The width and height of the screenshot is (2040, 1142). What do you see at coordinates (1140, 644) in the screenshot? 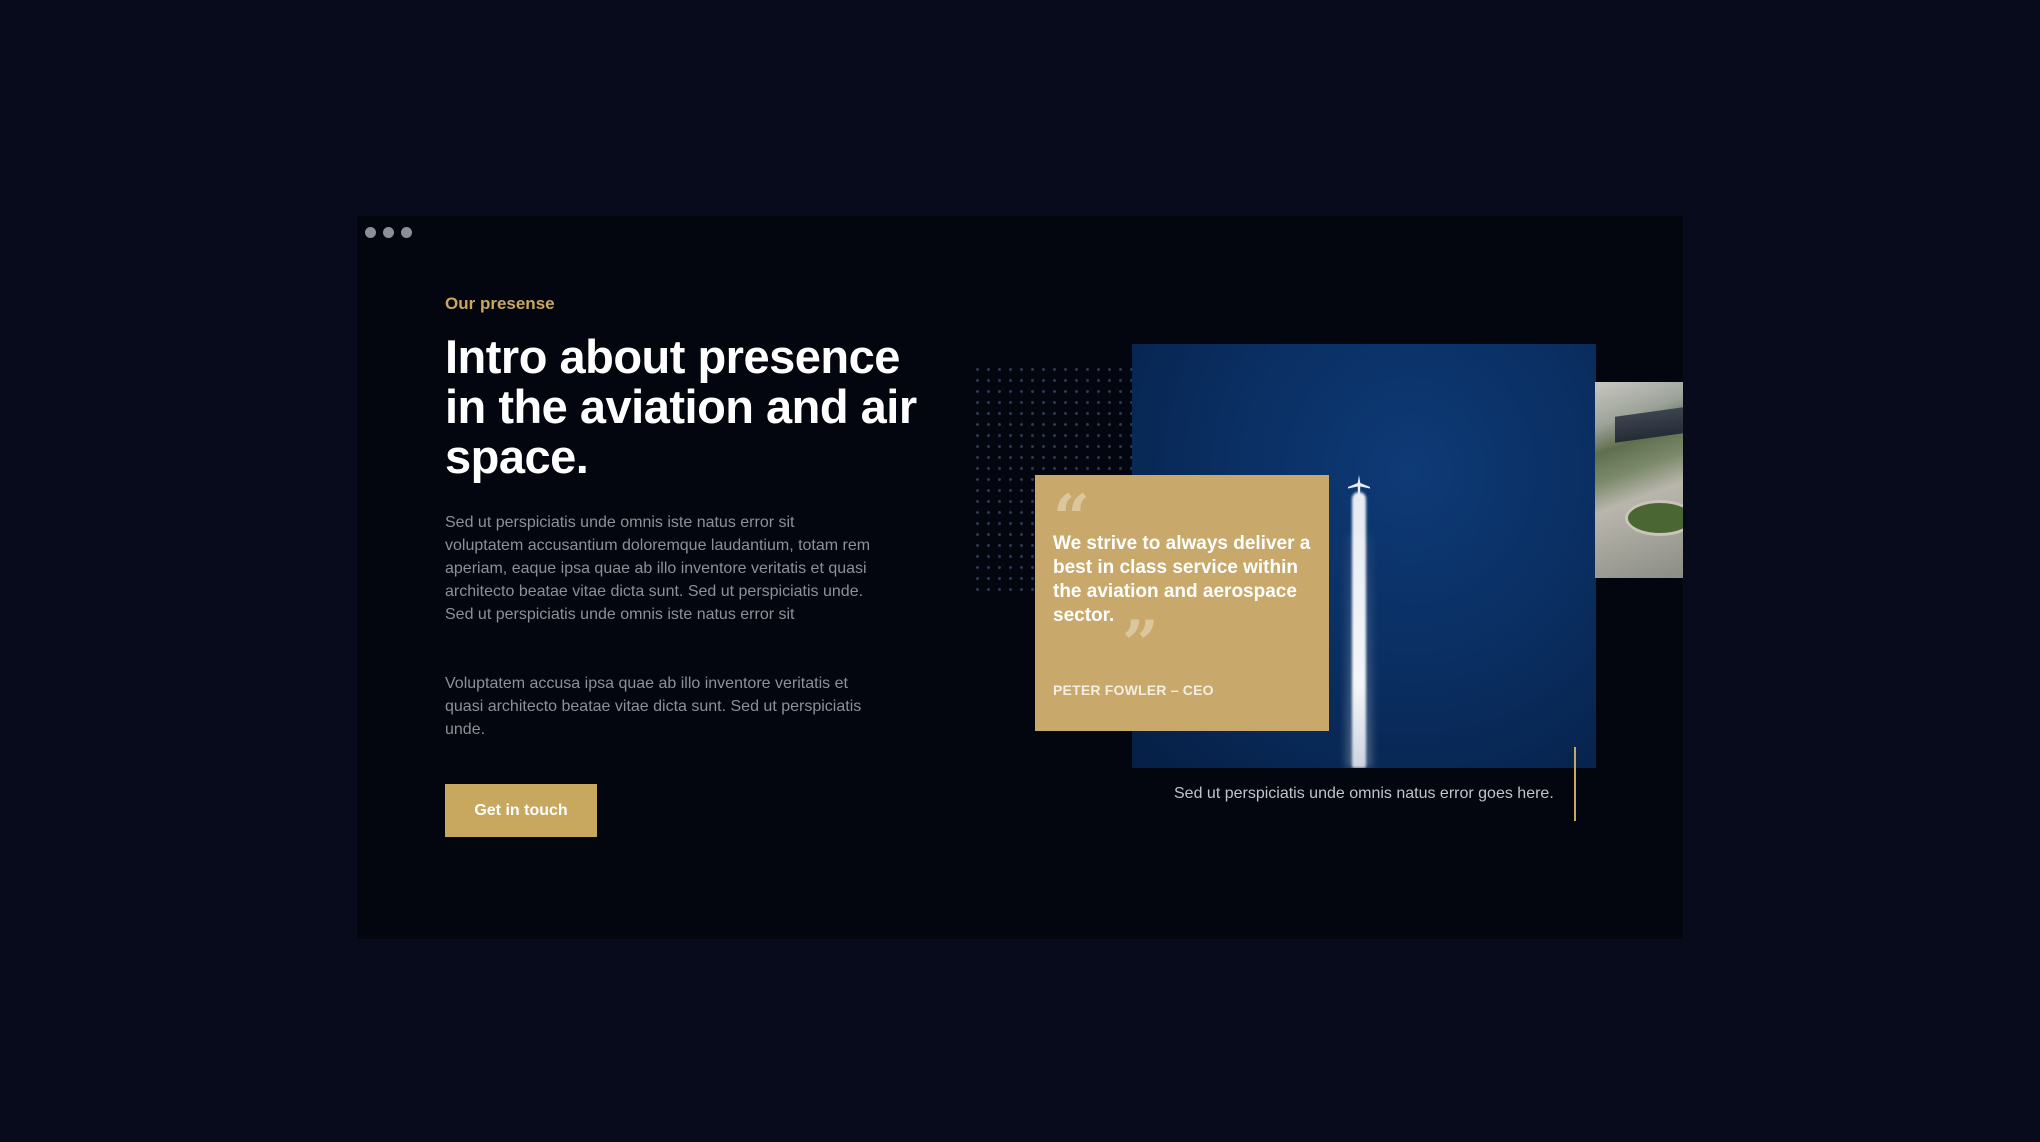
I see `close-quote-icon: ”` at bounding box center [1140, 644].